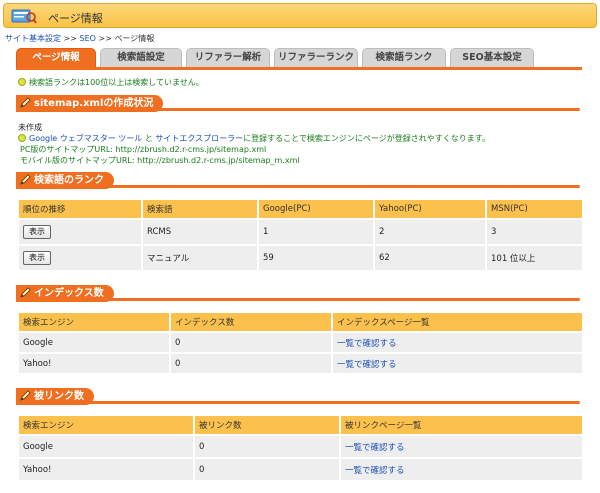  What do you see at coordinates (430, 209) in the screenshot?
I see `column-header: Yahoo(PC)` at bounding box center [430, 209].